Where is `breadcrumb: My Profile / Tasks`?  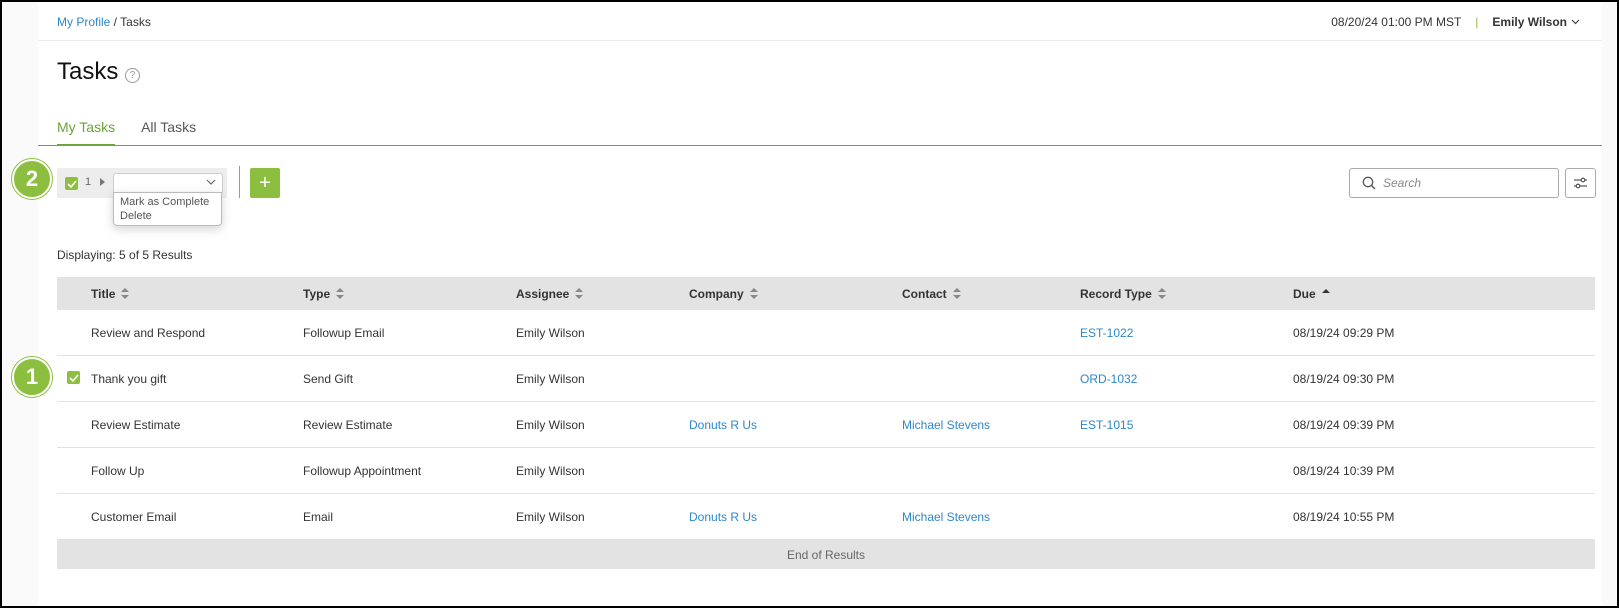
breadcrumb: My Profile / Tasks is located at coordinates (104, 22).